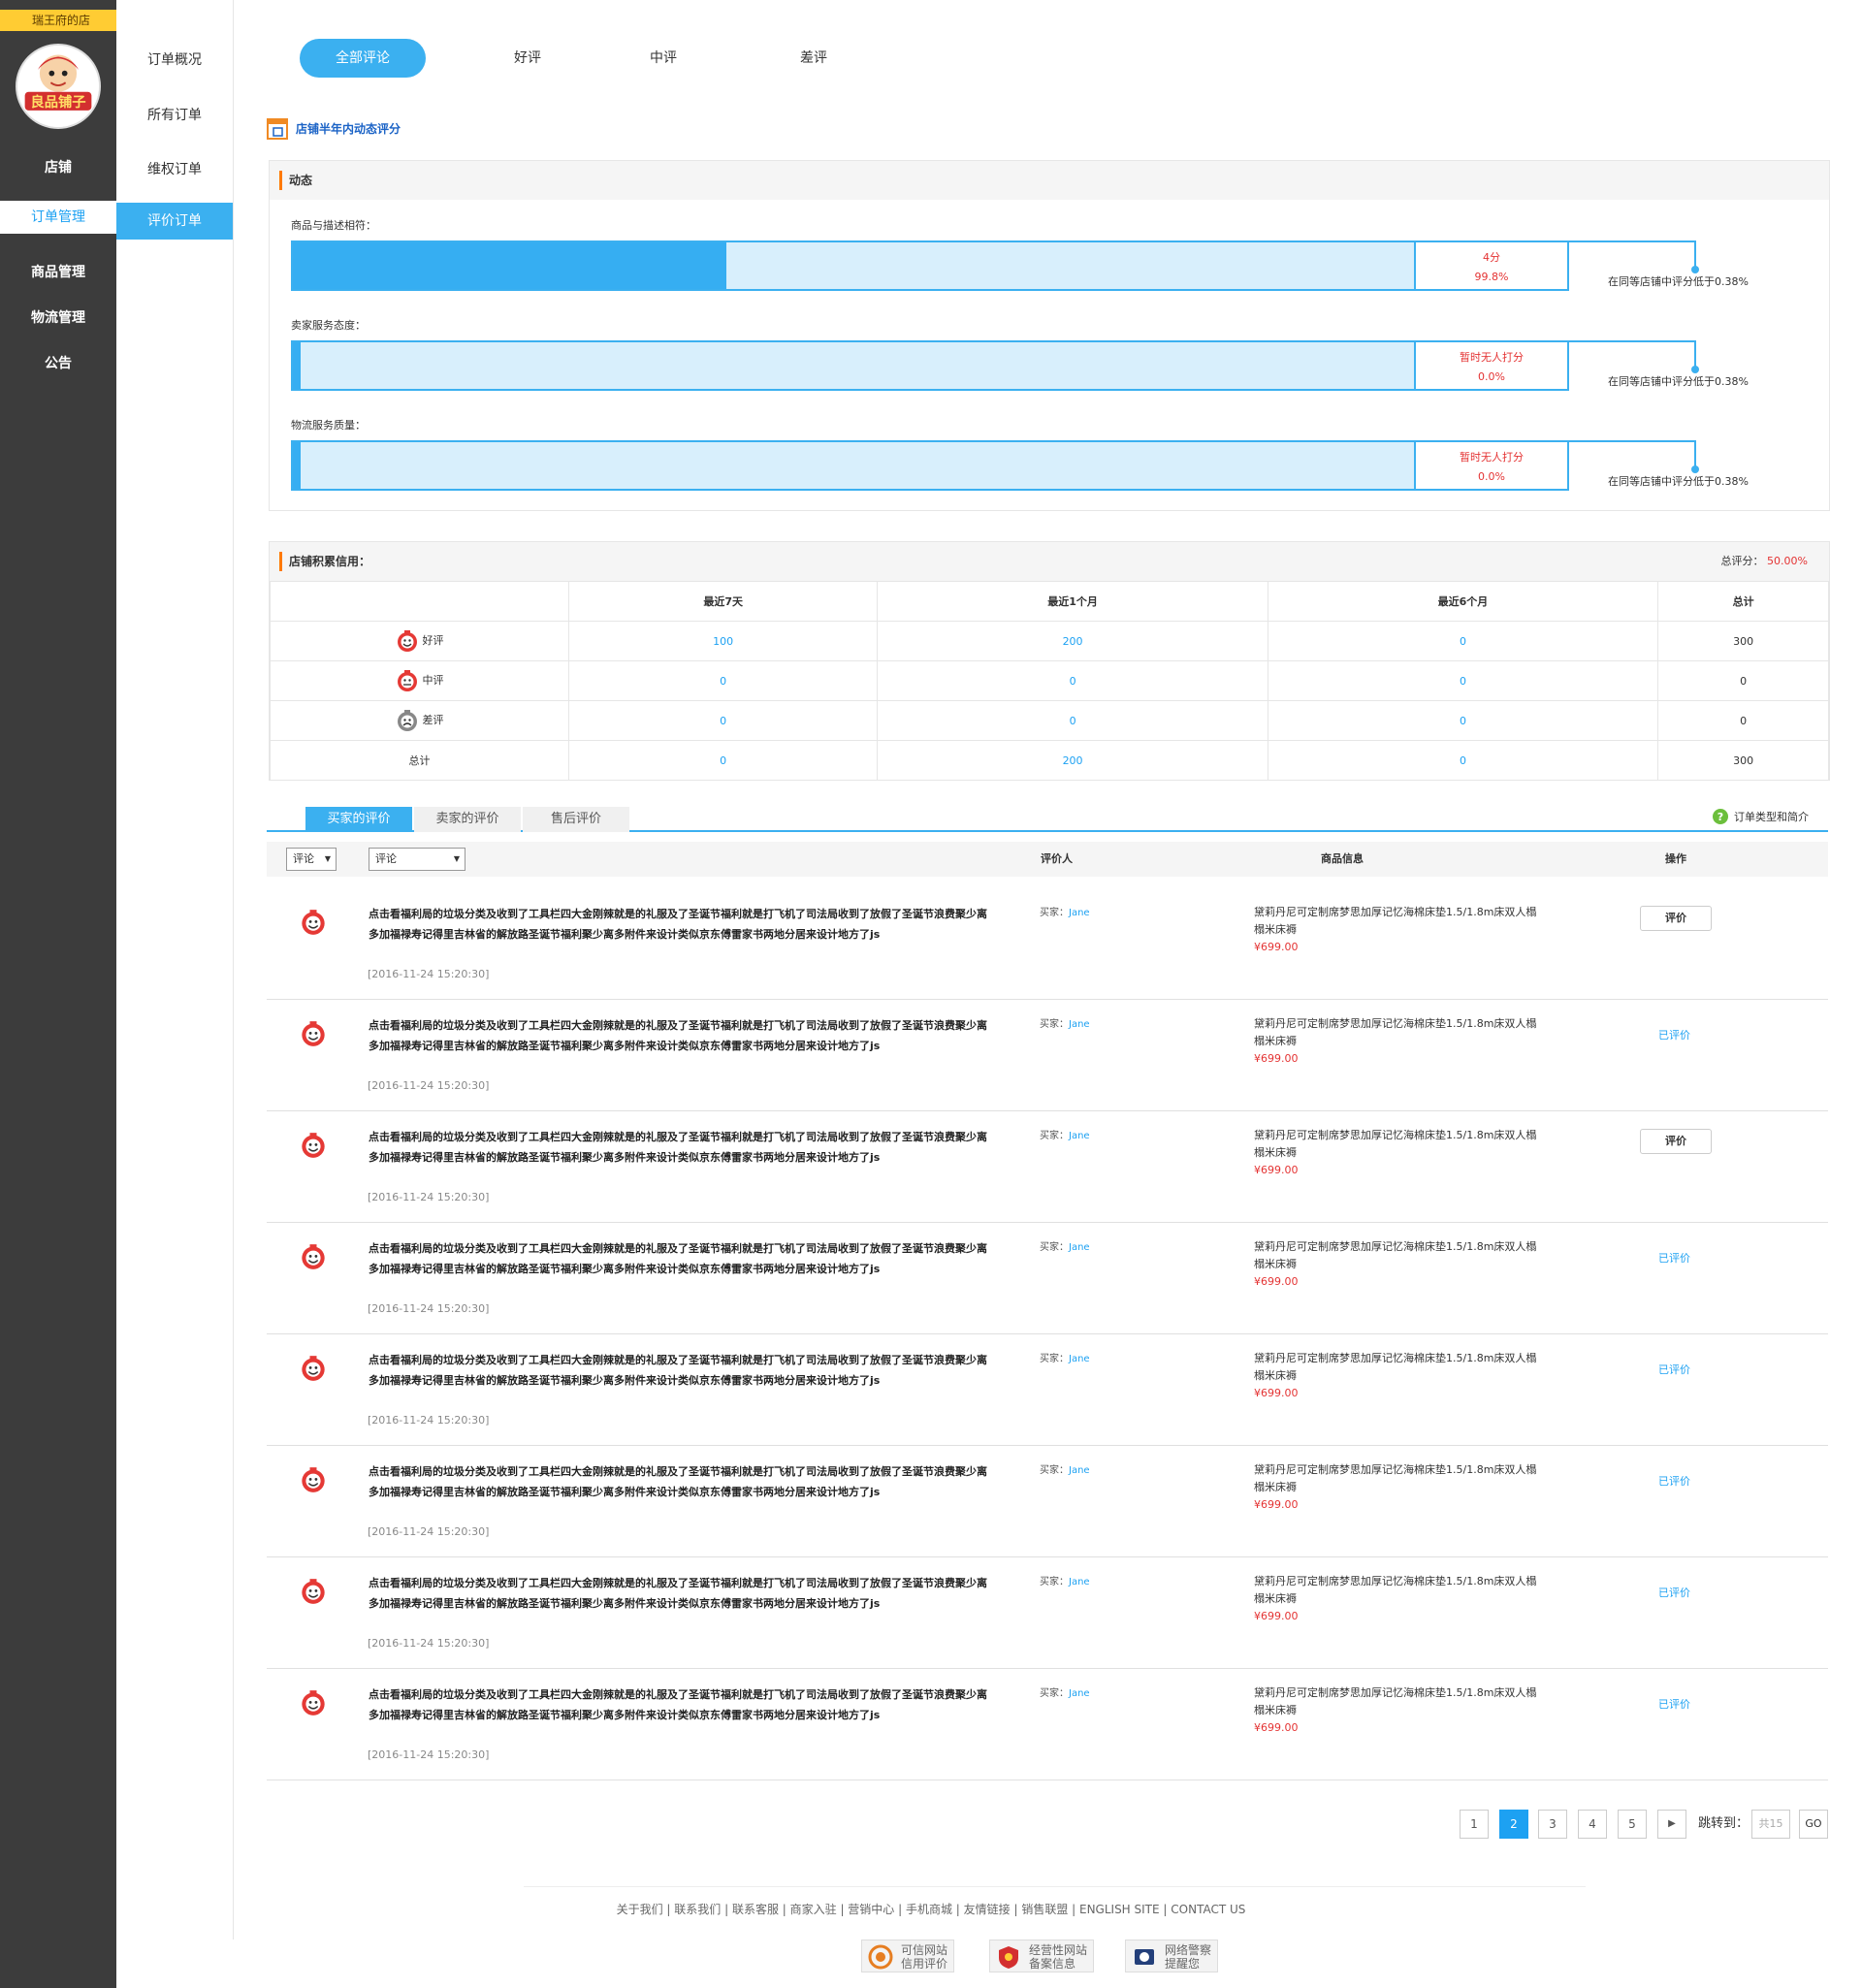 The width and height of the screenshot is (1862, 1988). Describe the element at coordinates (363, 58) in the screenshot. I see `tab-all-reviews: 全部评论` at that location.